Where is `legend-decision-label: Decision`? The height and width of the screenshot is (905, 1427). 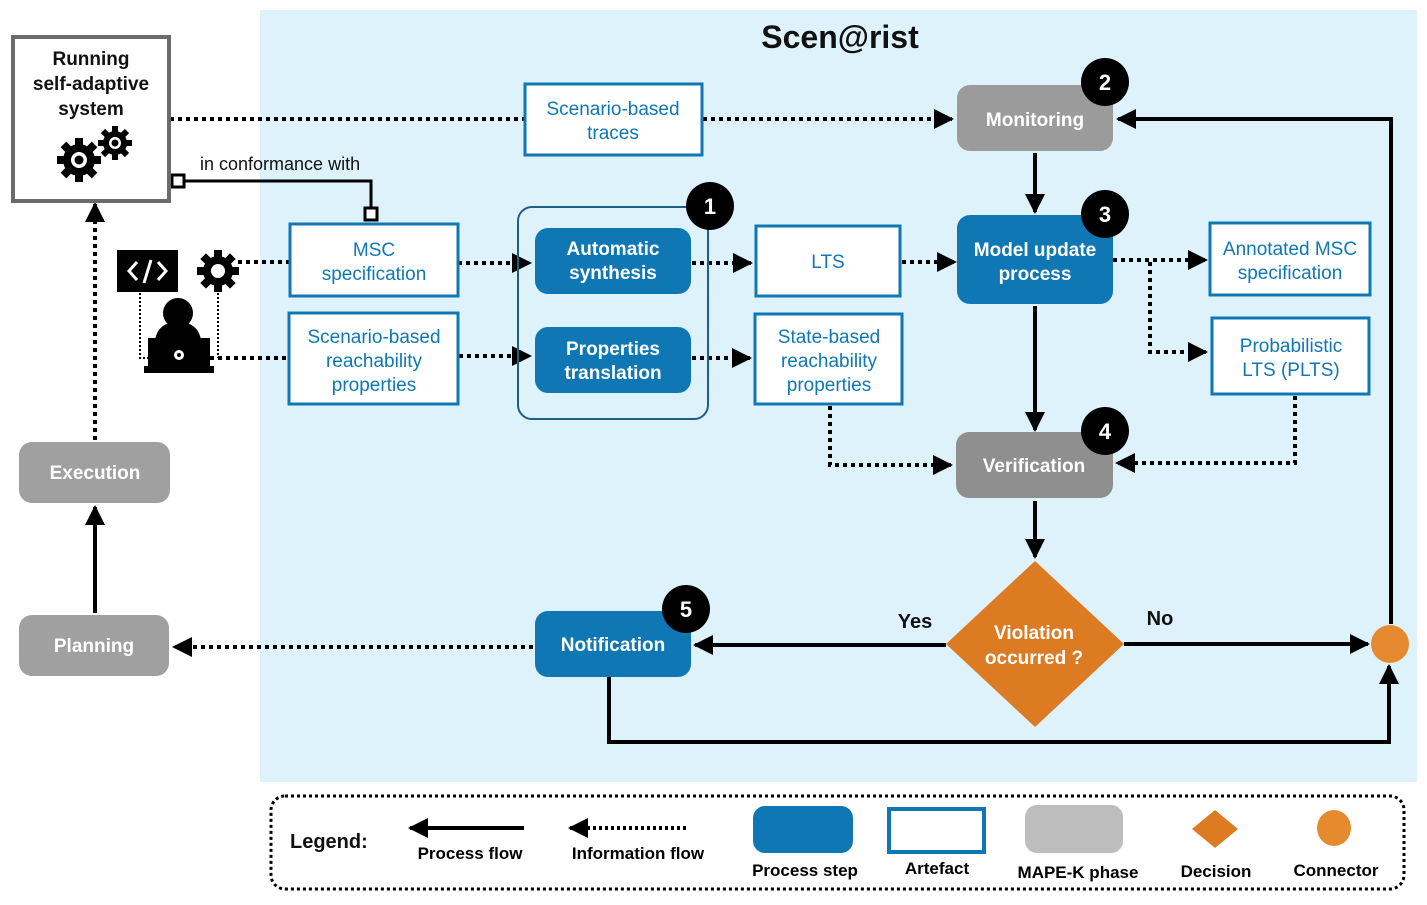
legend-decision-label: Decision is located at coordinates (1216, 871).